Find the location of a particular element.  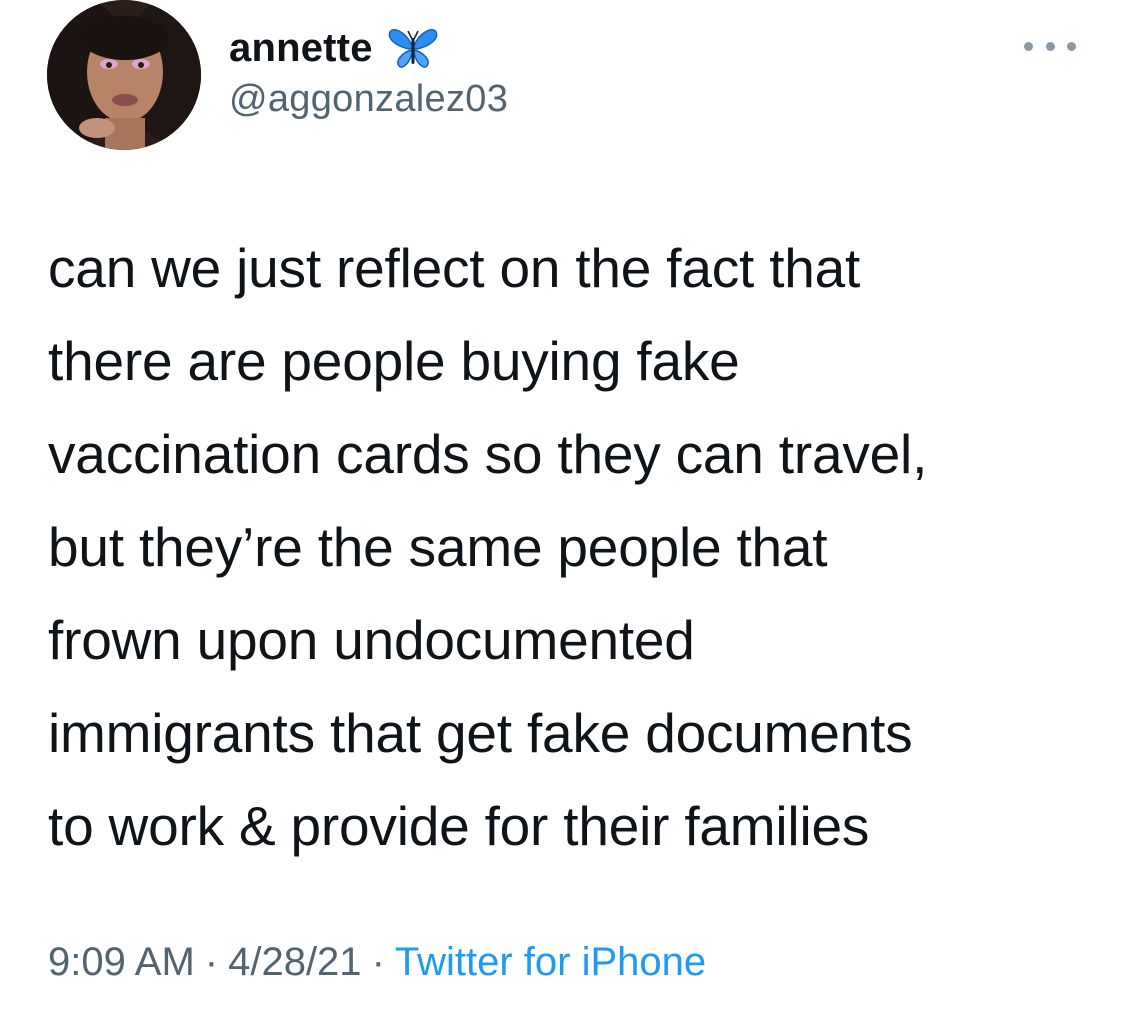

tweet-text-line: vaccination cards so they can travel, is located at coordinates (488, 454).